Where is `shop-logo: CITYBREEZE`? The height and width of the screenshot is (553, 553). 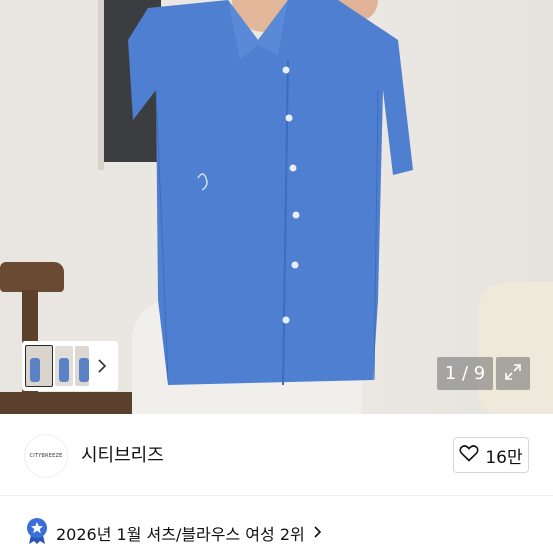 shop-logo: CITYBREEZE is located at coordinates (46, 456).